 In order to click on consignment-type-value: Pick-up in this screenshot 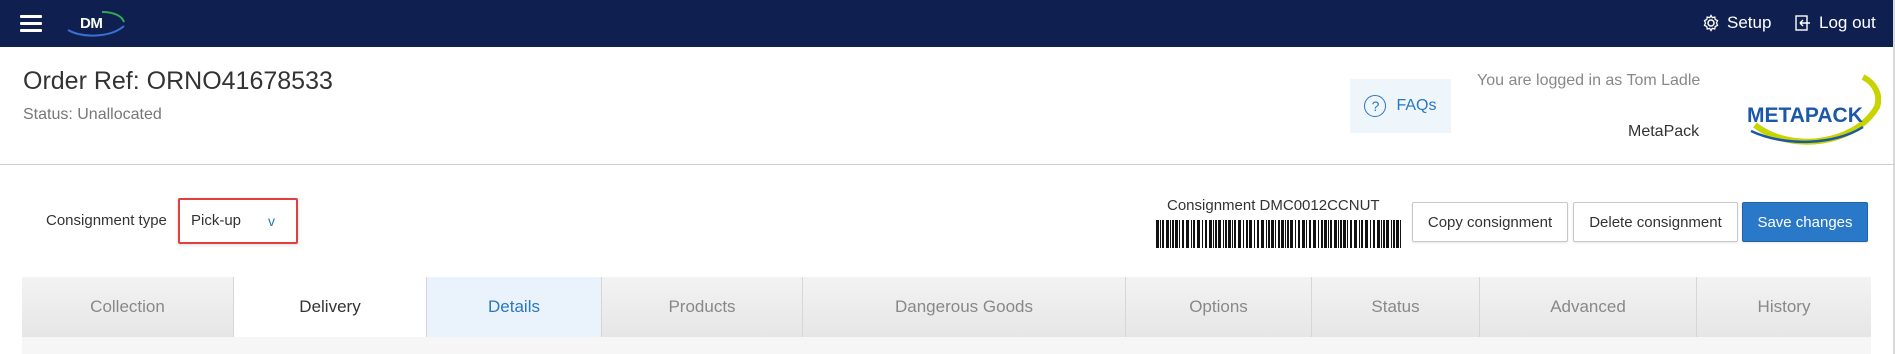, I will do `click(216, 220)`.